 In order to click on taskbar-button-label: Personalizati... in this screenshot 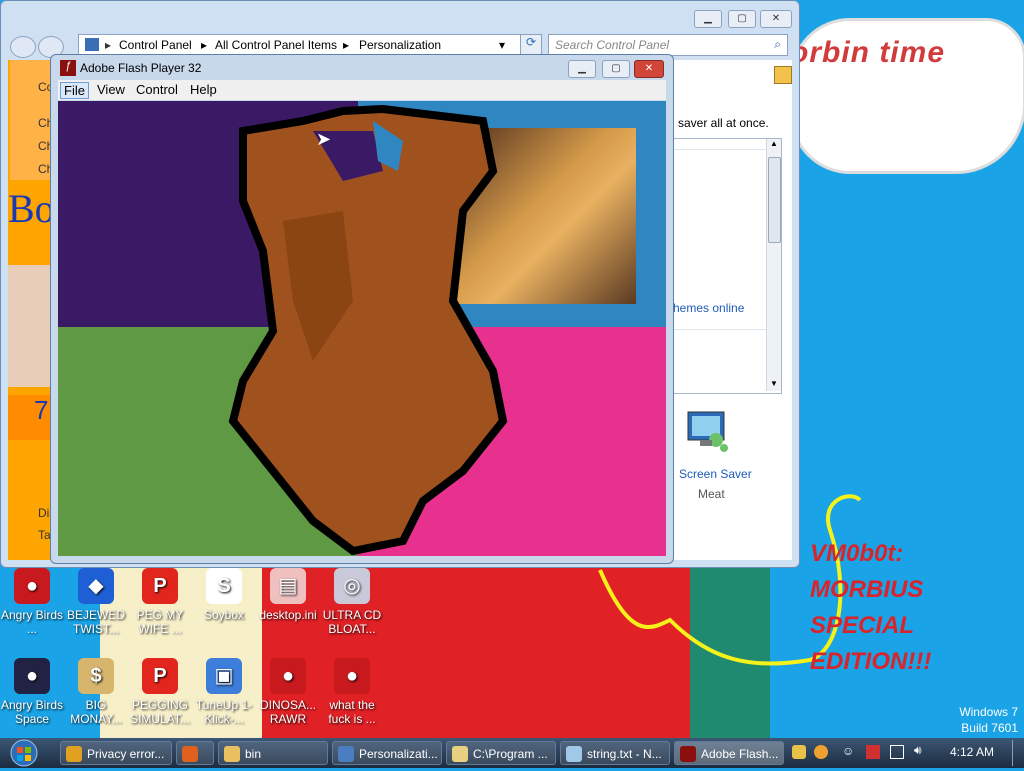, I will do `click(398, 754)`.